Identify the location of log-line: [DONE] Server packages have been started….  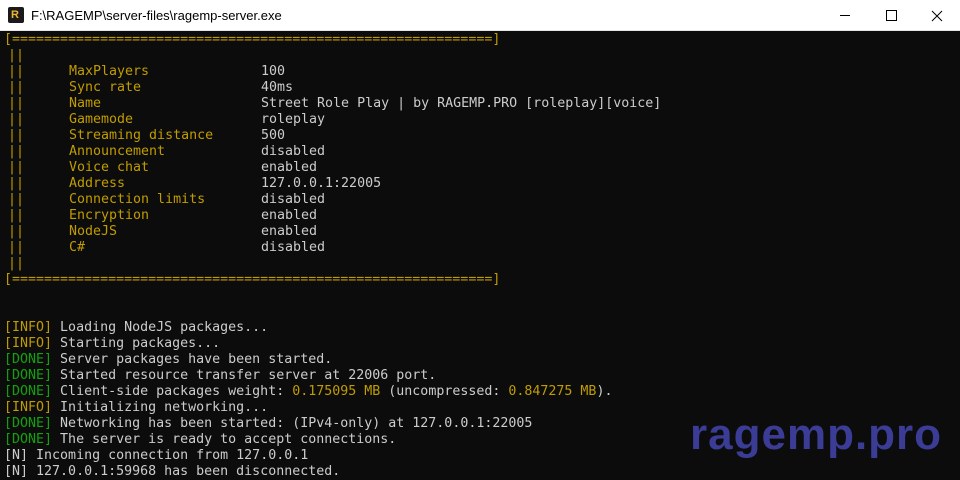
(168, 359).